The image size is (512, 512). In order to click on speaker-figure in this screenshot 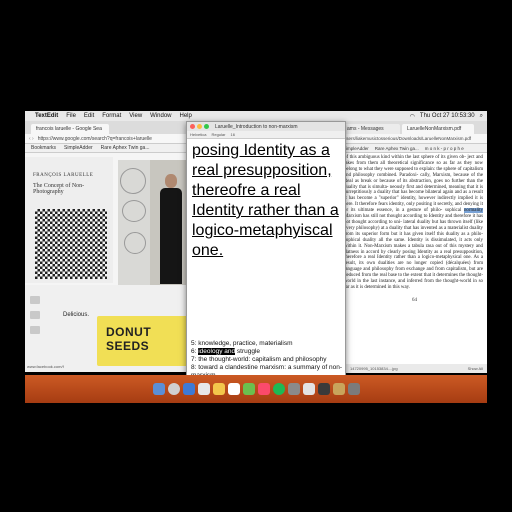, I will do `click(171, 234)`.